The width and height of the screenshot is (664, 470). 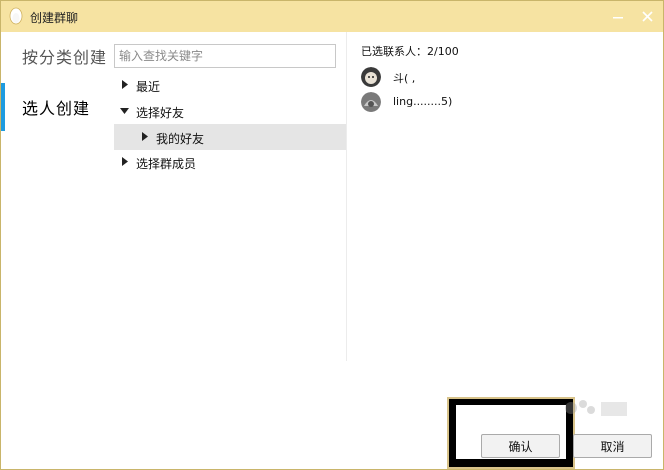 What do you see at coordinates (124, 111) in the screenshot?
I see `triangle-down-icon` at bounding box center [124, 111].